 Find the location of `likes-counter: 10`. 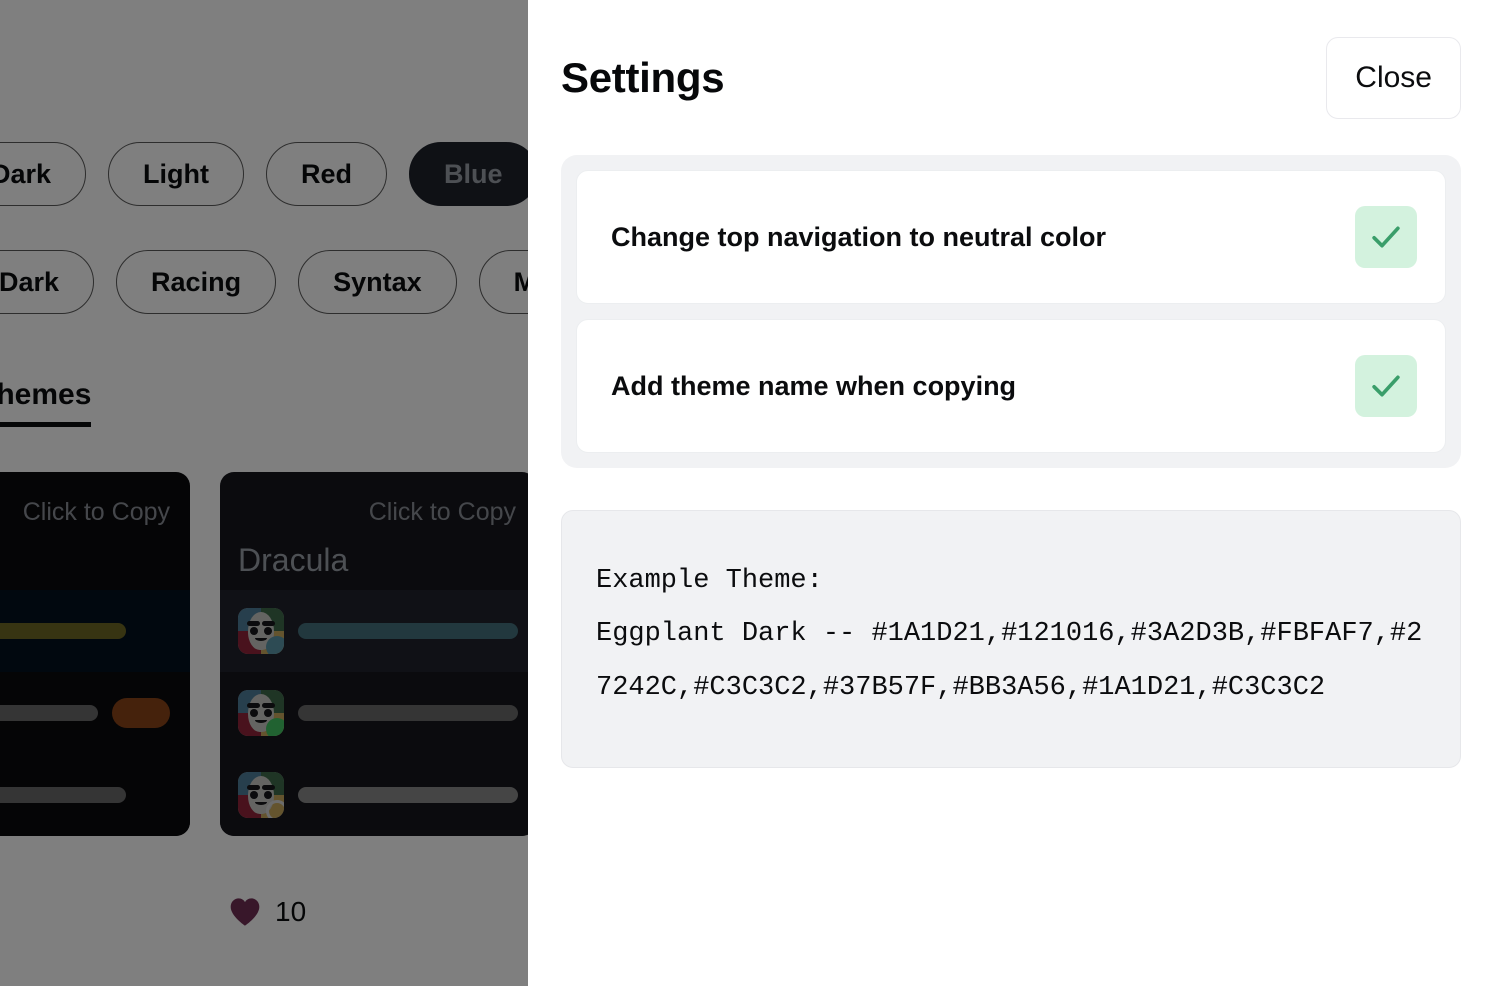

likes-counter: 10 is located at coordinates (267, 912).